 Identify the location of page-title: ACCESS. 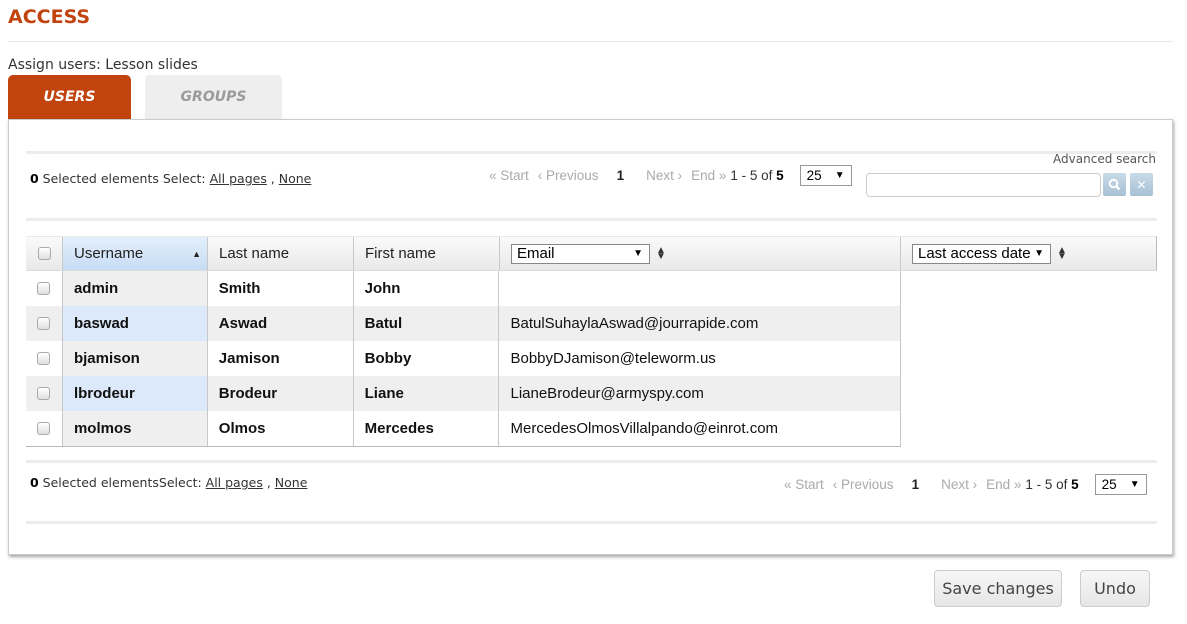
(49, 17).